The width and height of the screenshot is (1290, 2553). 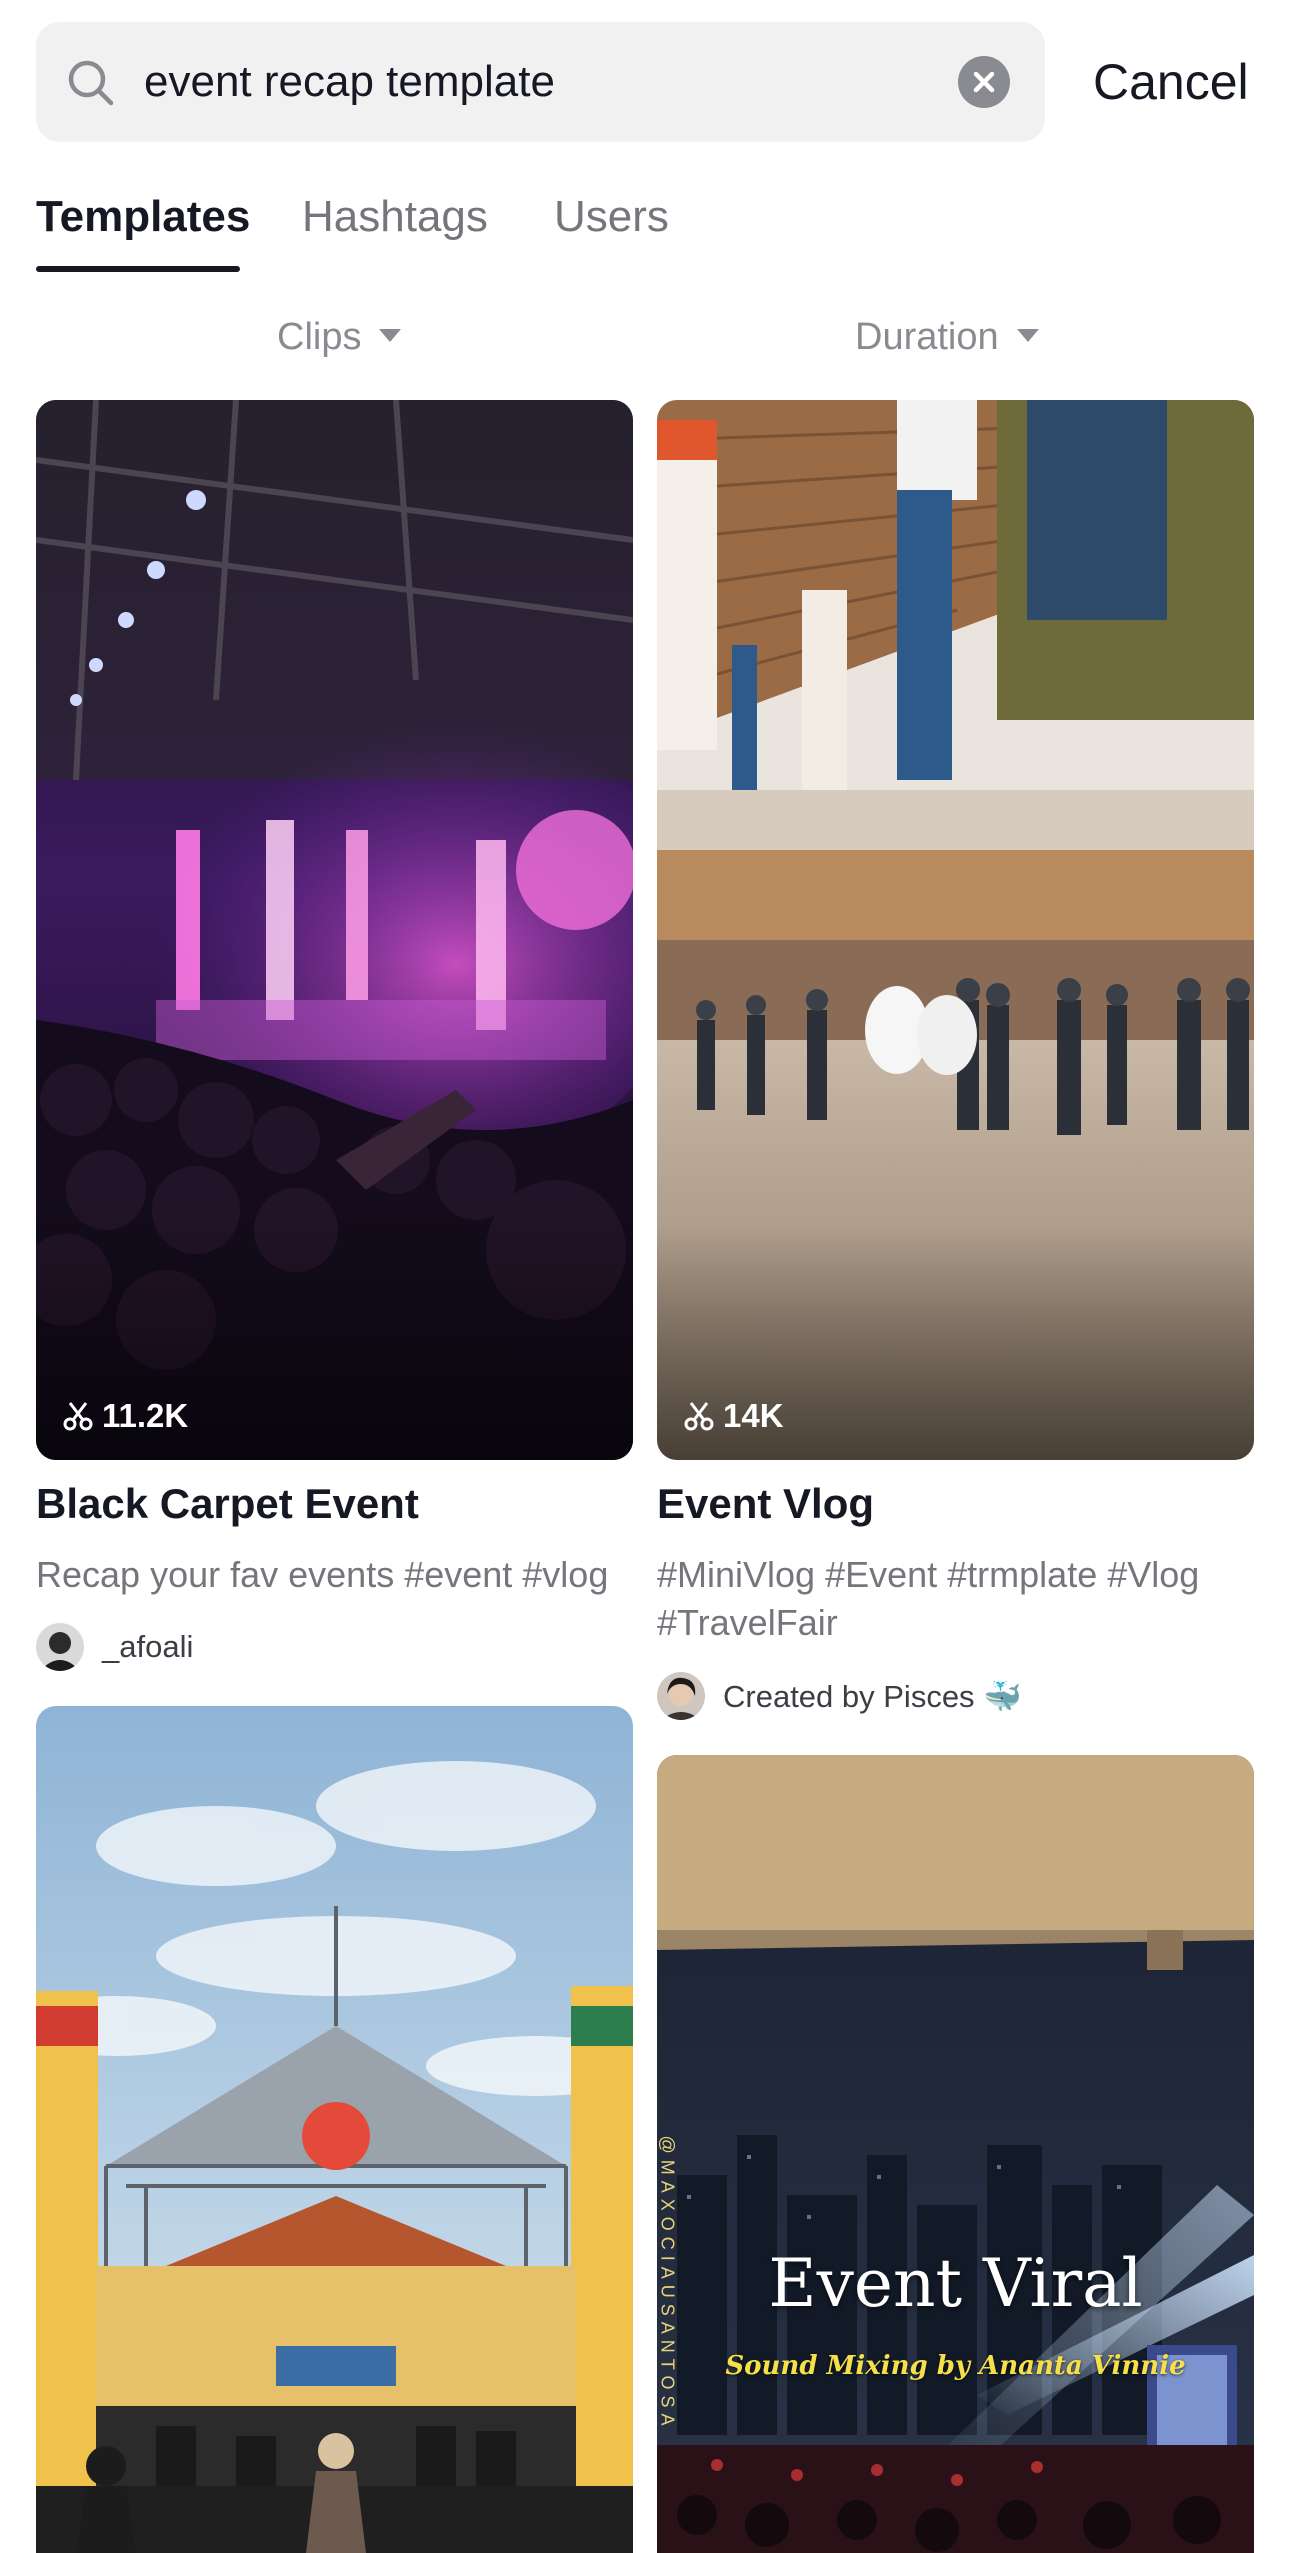 I want to click on active-tab-indicator, so click(x=138, y=269).